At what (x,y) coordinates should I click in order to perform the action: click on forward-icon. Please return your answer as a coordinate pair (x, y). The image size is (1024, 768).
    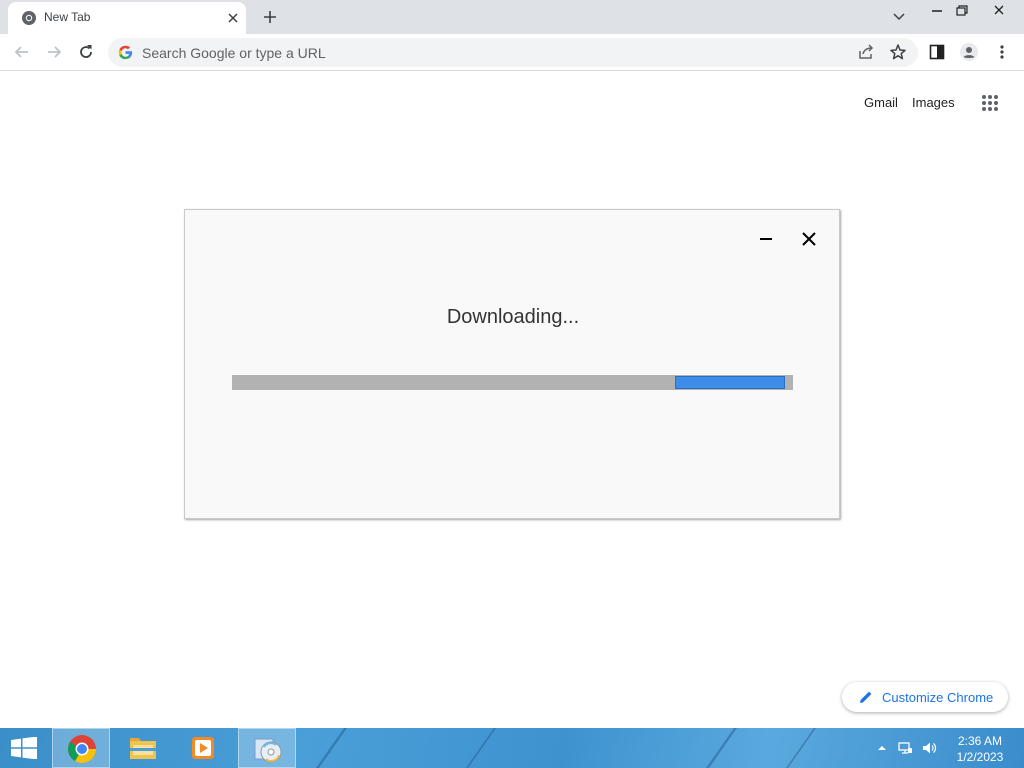
    Looking at the image, I should click on (54, 52).